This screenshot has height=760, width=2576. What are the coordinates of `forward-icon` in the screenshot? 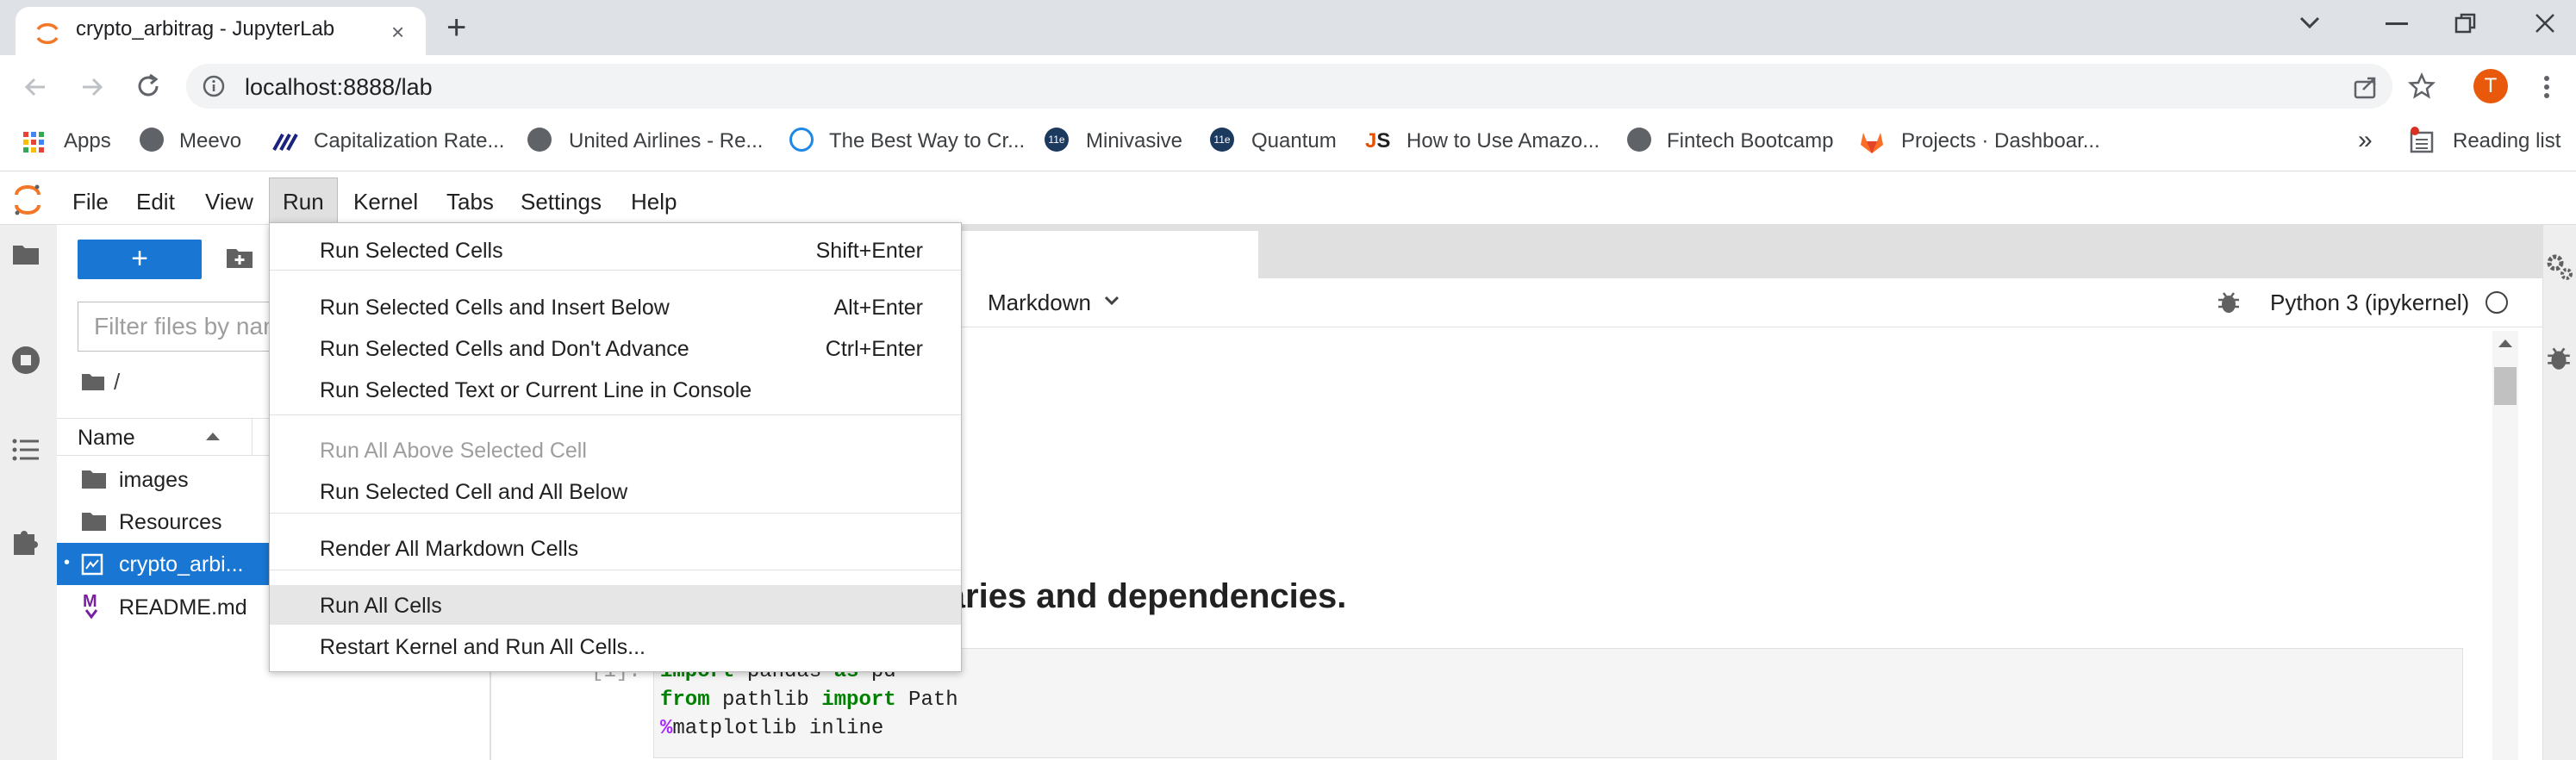 It's located at (92, 87).